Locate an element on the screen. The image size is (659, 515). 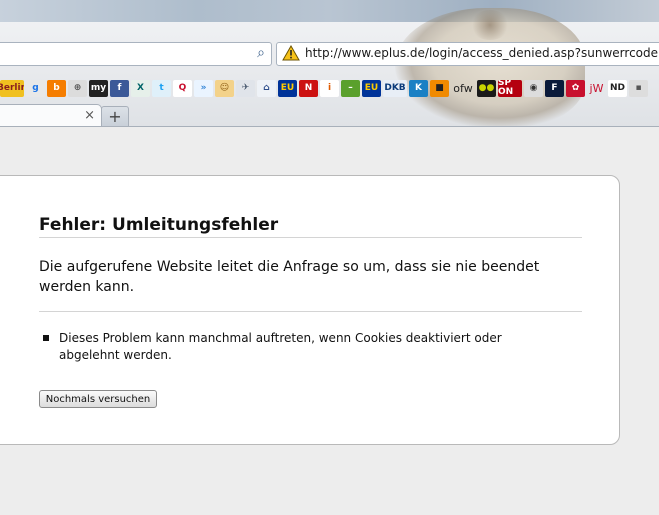
active-tab: × is located at coordinates (51, 115).